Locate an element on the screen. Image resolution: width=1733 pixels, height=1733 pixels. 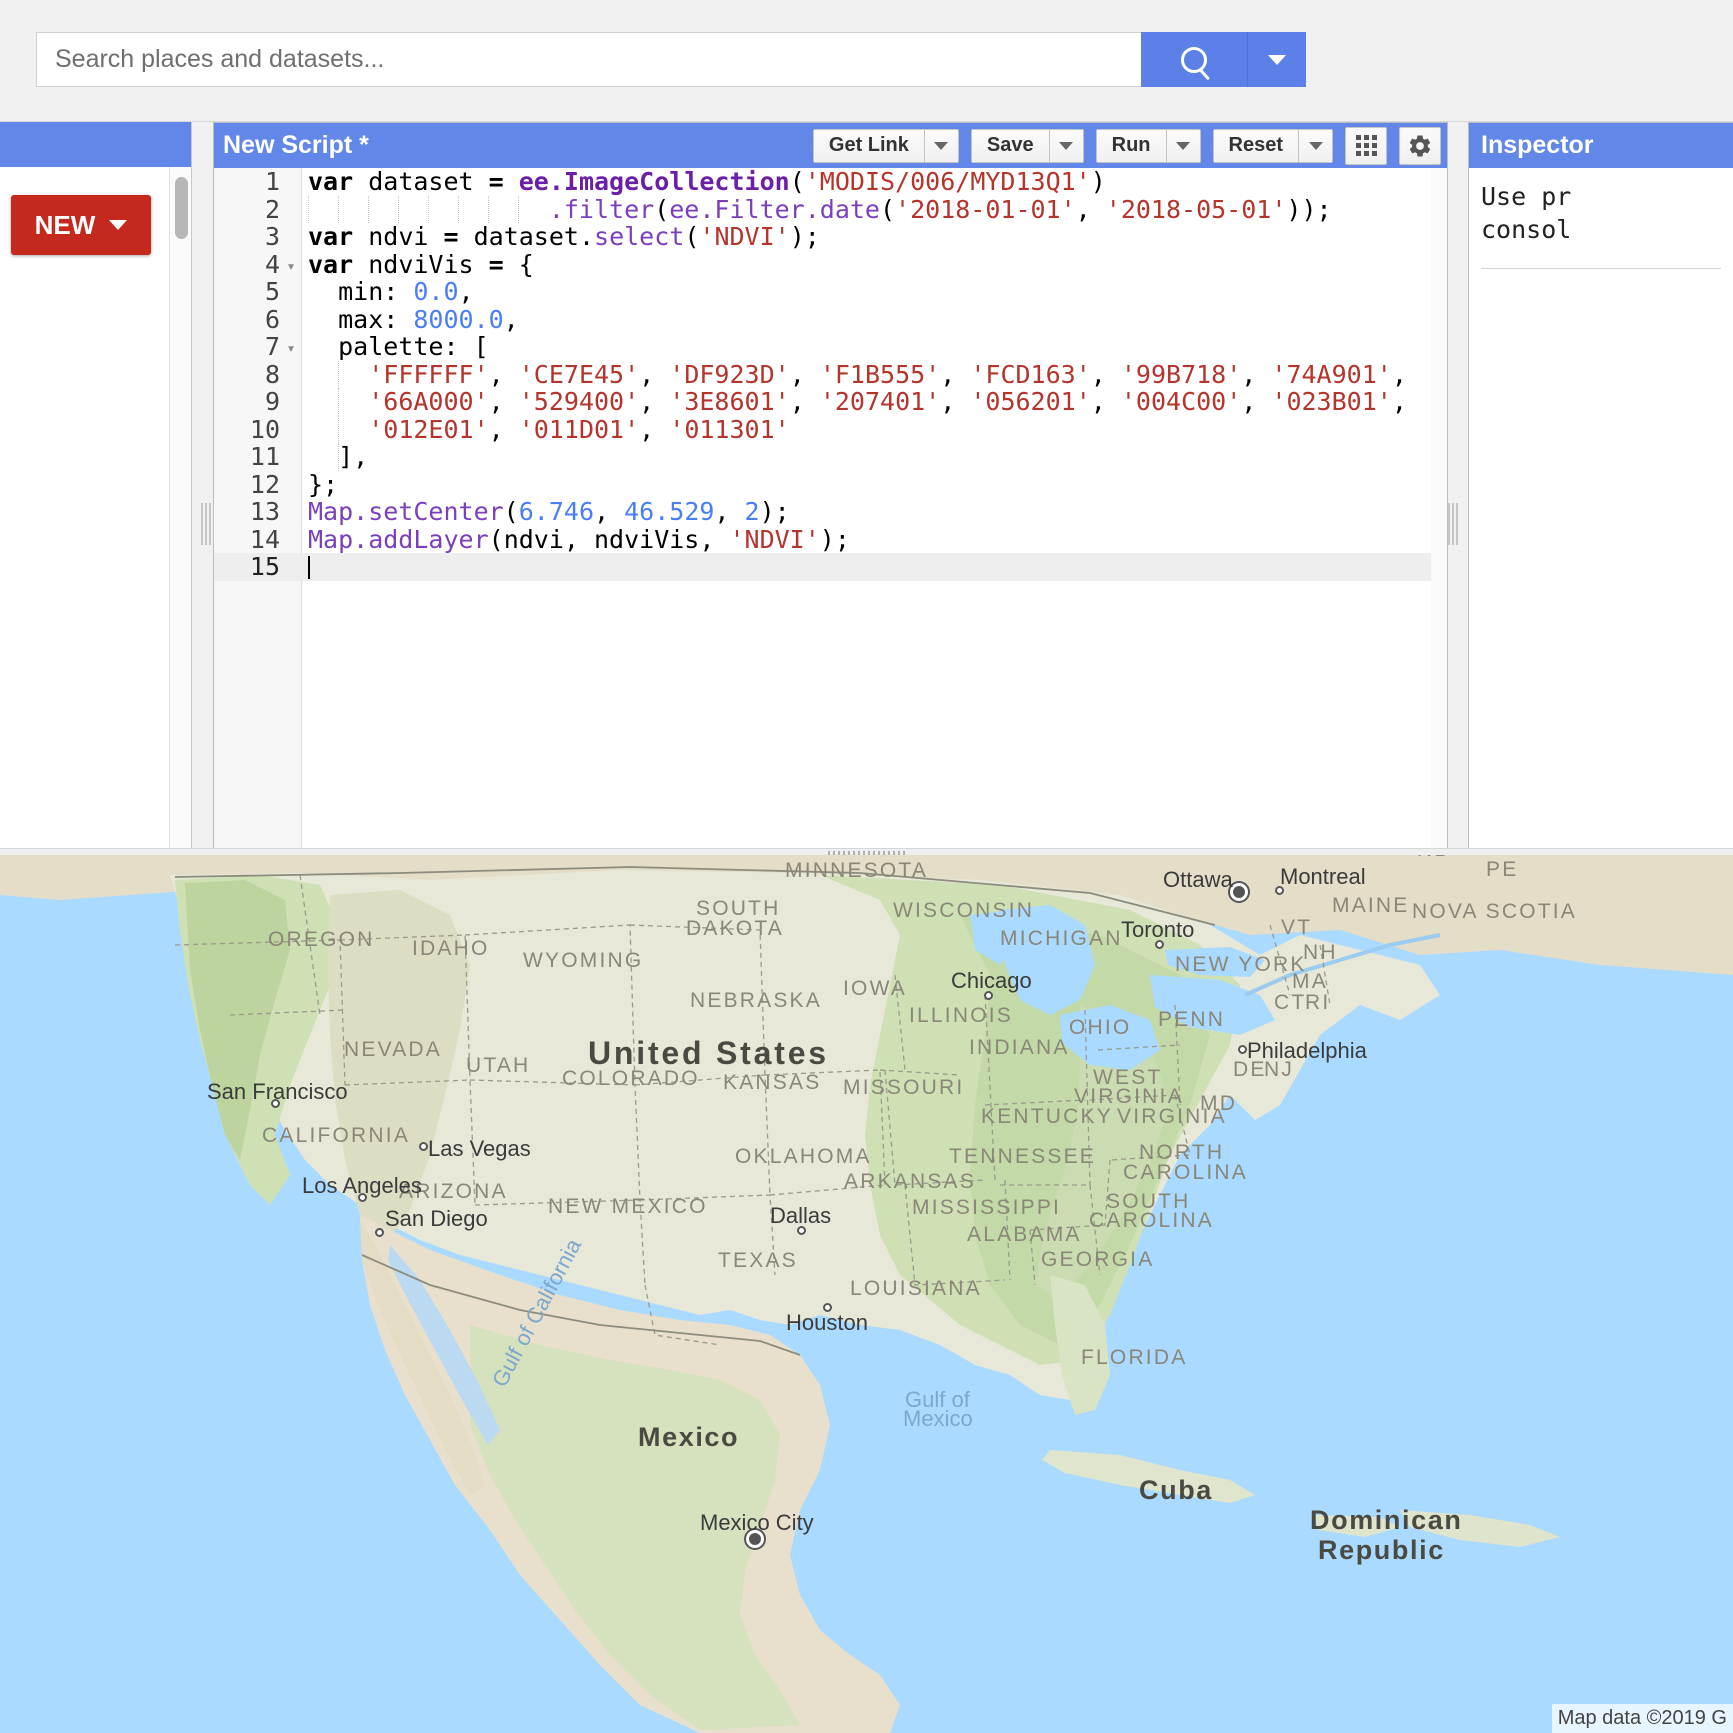
code-token: palette: [ is located at coordinates (398, 346).